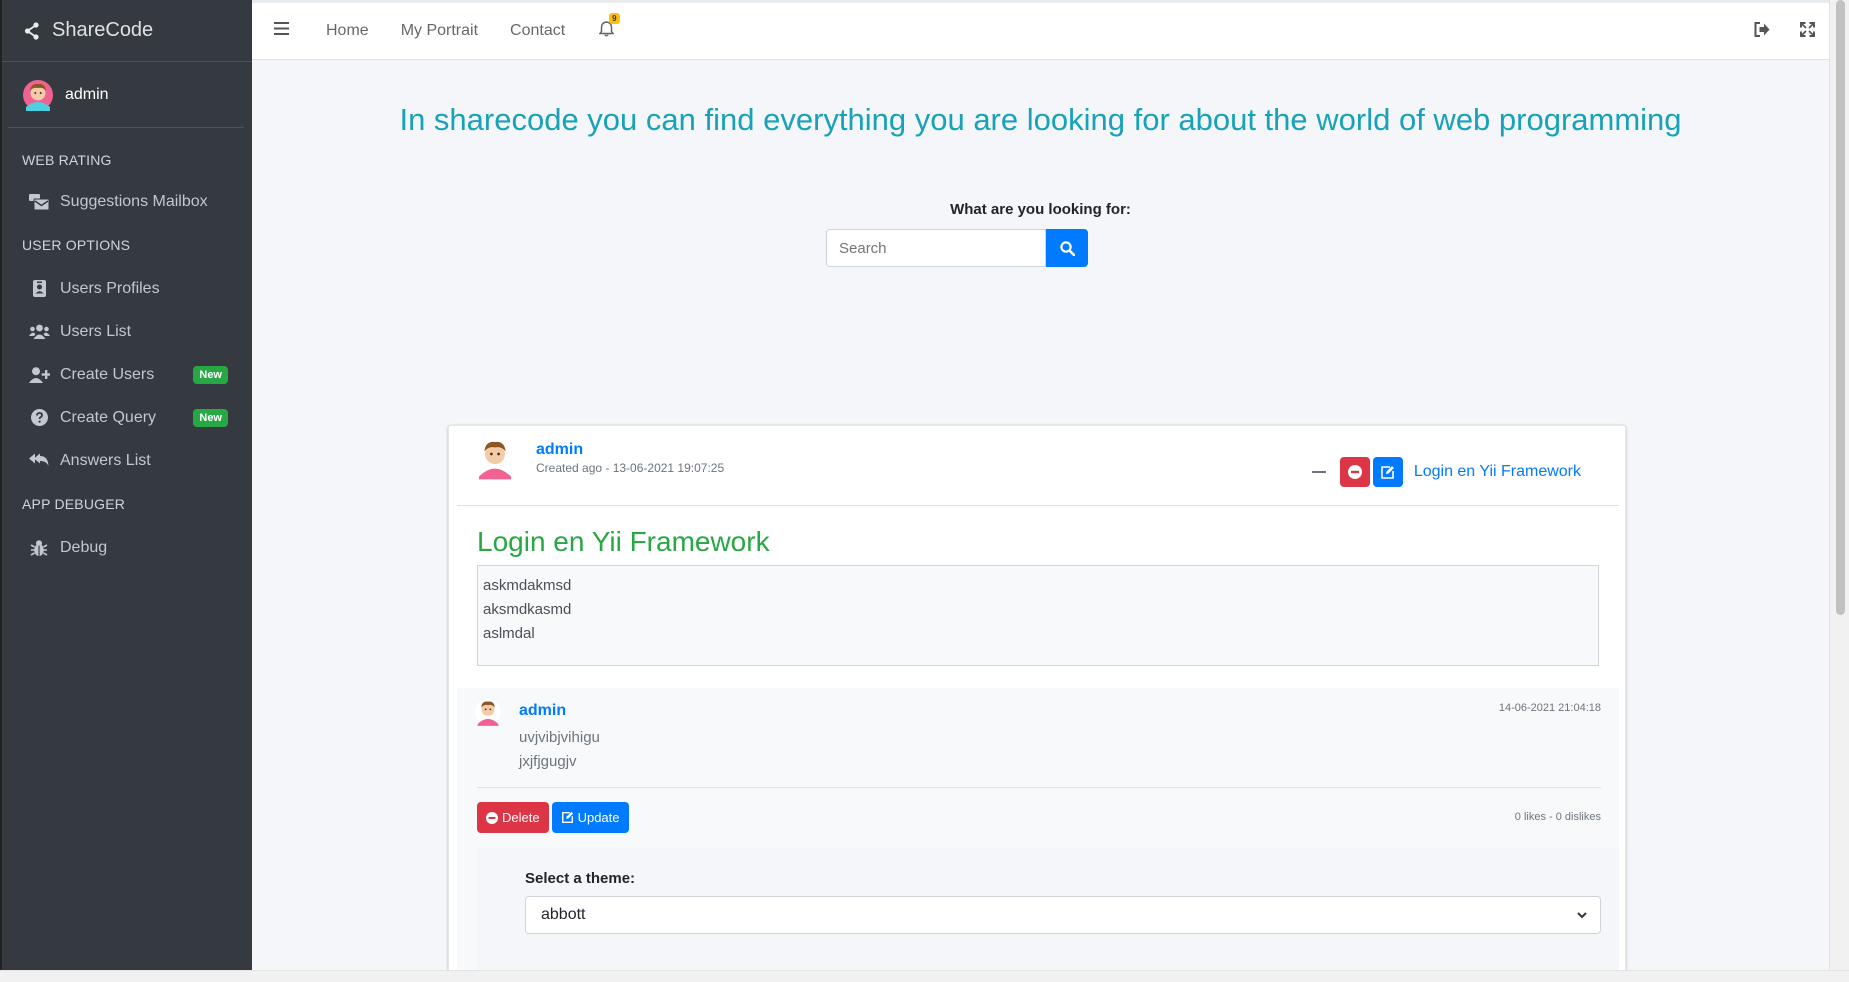 The image size is (1849, 982). Describe the element at coordinates (134, 201) in the screenshot. I see `sidebar-item-label: Suggestions Mailbox` at that location.